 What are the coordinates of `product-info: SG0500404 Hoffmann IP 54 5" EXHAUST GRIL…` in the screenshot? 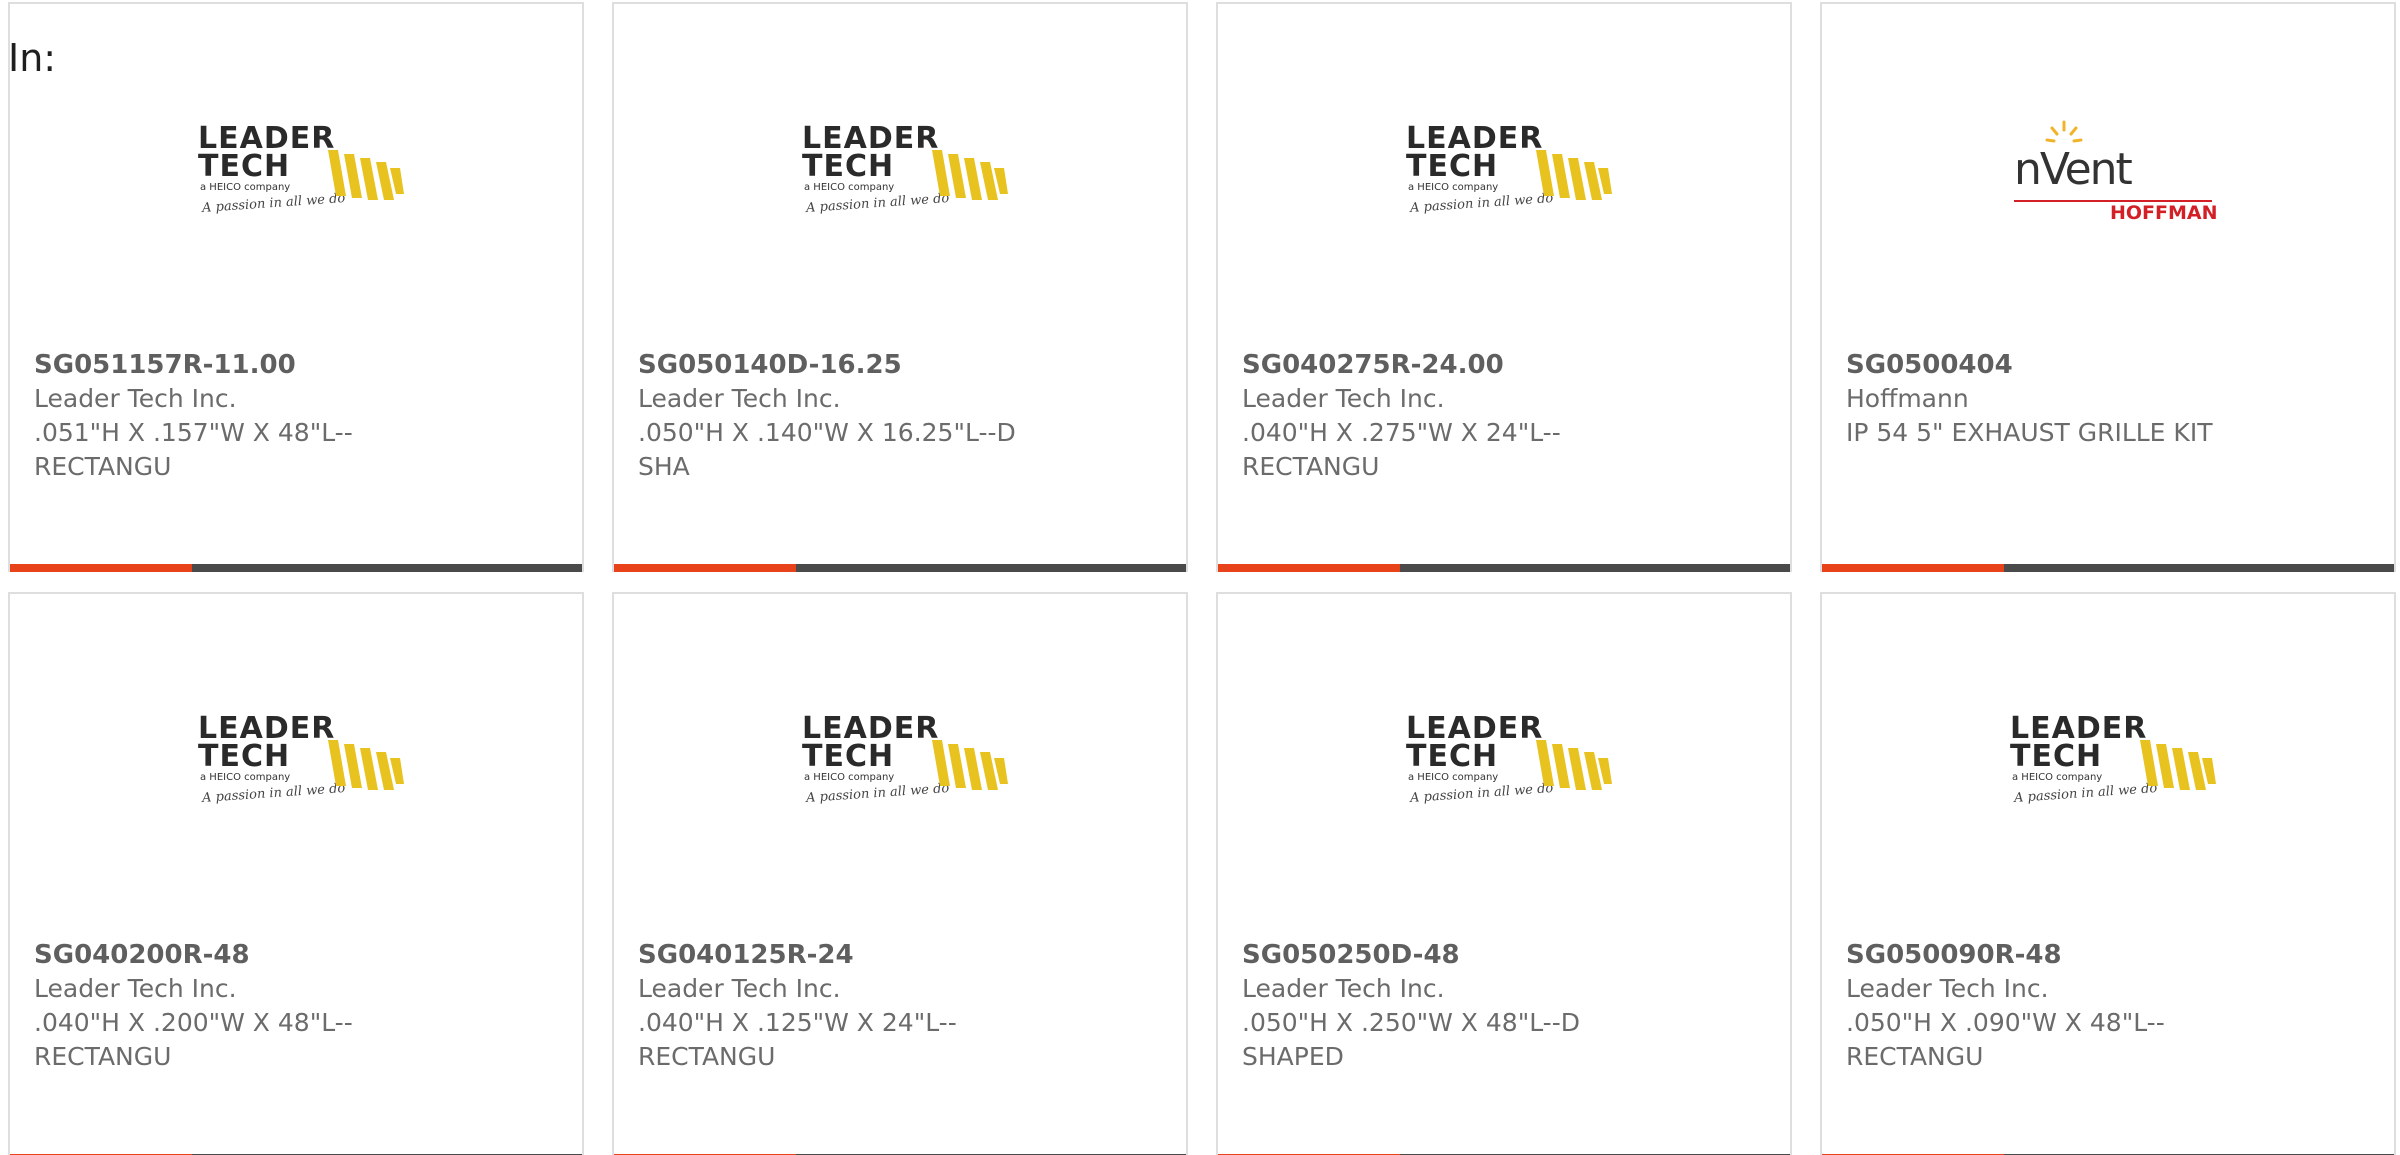 It's located at (2106, 399).